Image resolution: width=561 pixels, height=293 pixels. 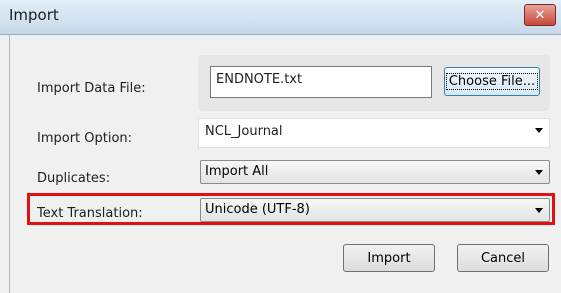 What do you see at coordinates (85, 138) in the screenshot?
I see `import-option-label: Import Option:` at bounding box center [85, 138].